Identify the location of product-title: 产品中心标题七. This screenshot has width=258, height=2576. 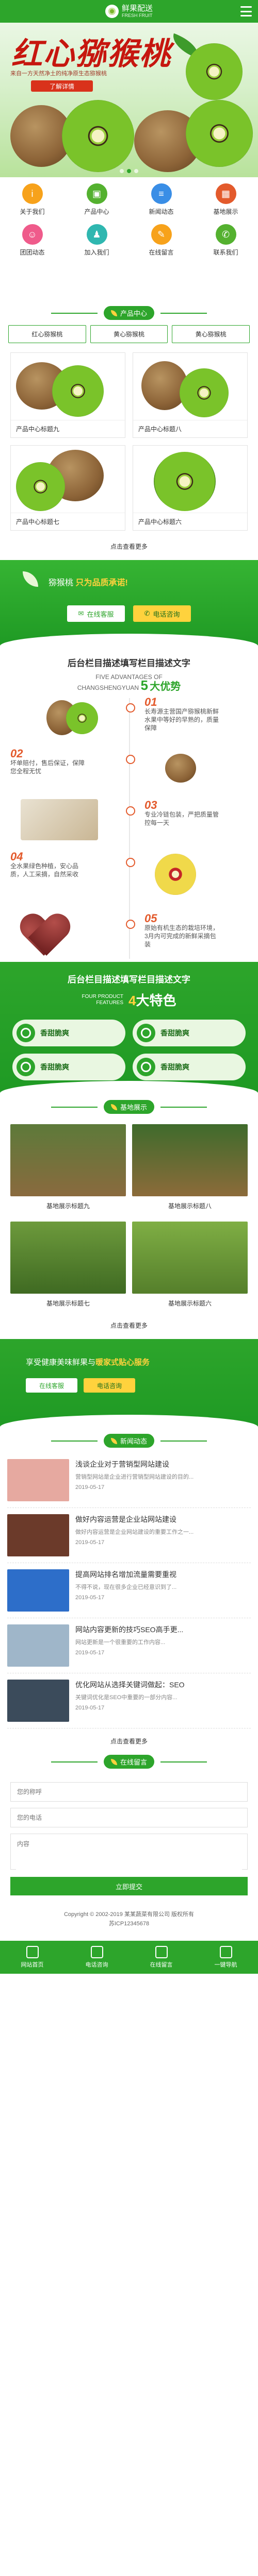
(68, 521).